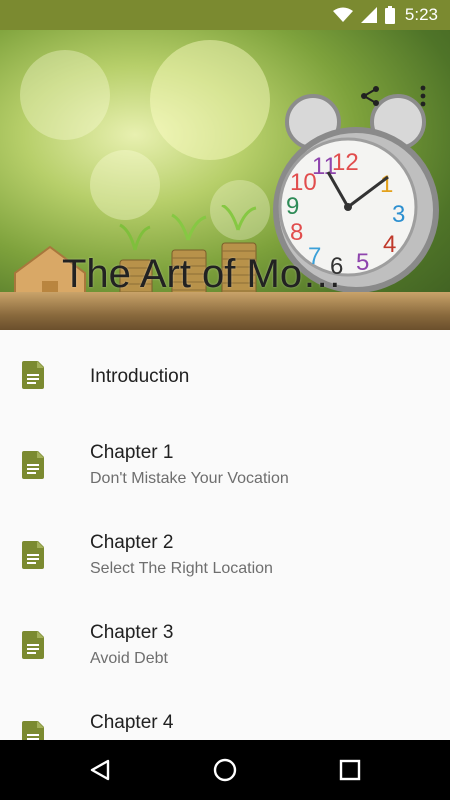  Describe the element at coordinates (389, 244) in the screenshot. I see `svg-text: 4` at that location.